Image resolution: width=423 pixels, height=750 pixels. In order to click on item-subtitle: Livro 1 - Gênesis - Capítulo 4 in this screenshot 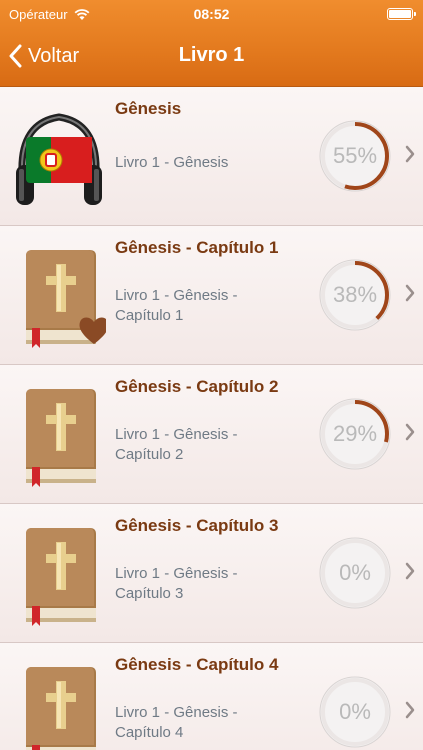, I will do `click(176, 722)`.